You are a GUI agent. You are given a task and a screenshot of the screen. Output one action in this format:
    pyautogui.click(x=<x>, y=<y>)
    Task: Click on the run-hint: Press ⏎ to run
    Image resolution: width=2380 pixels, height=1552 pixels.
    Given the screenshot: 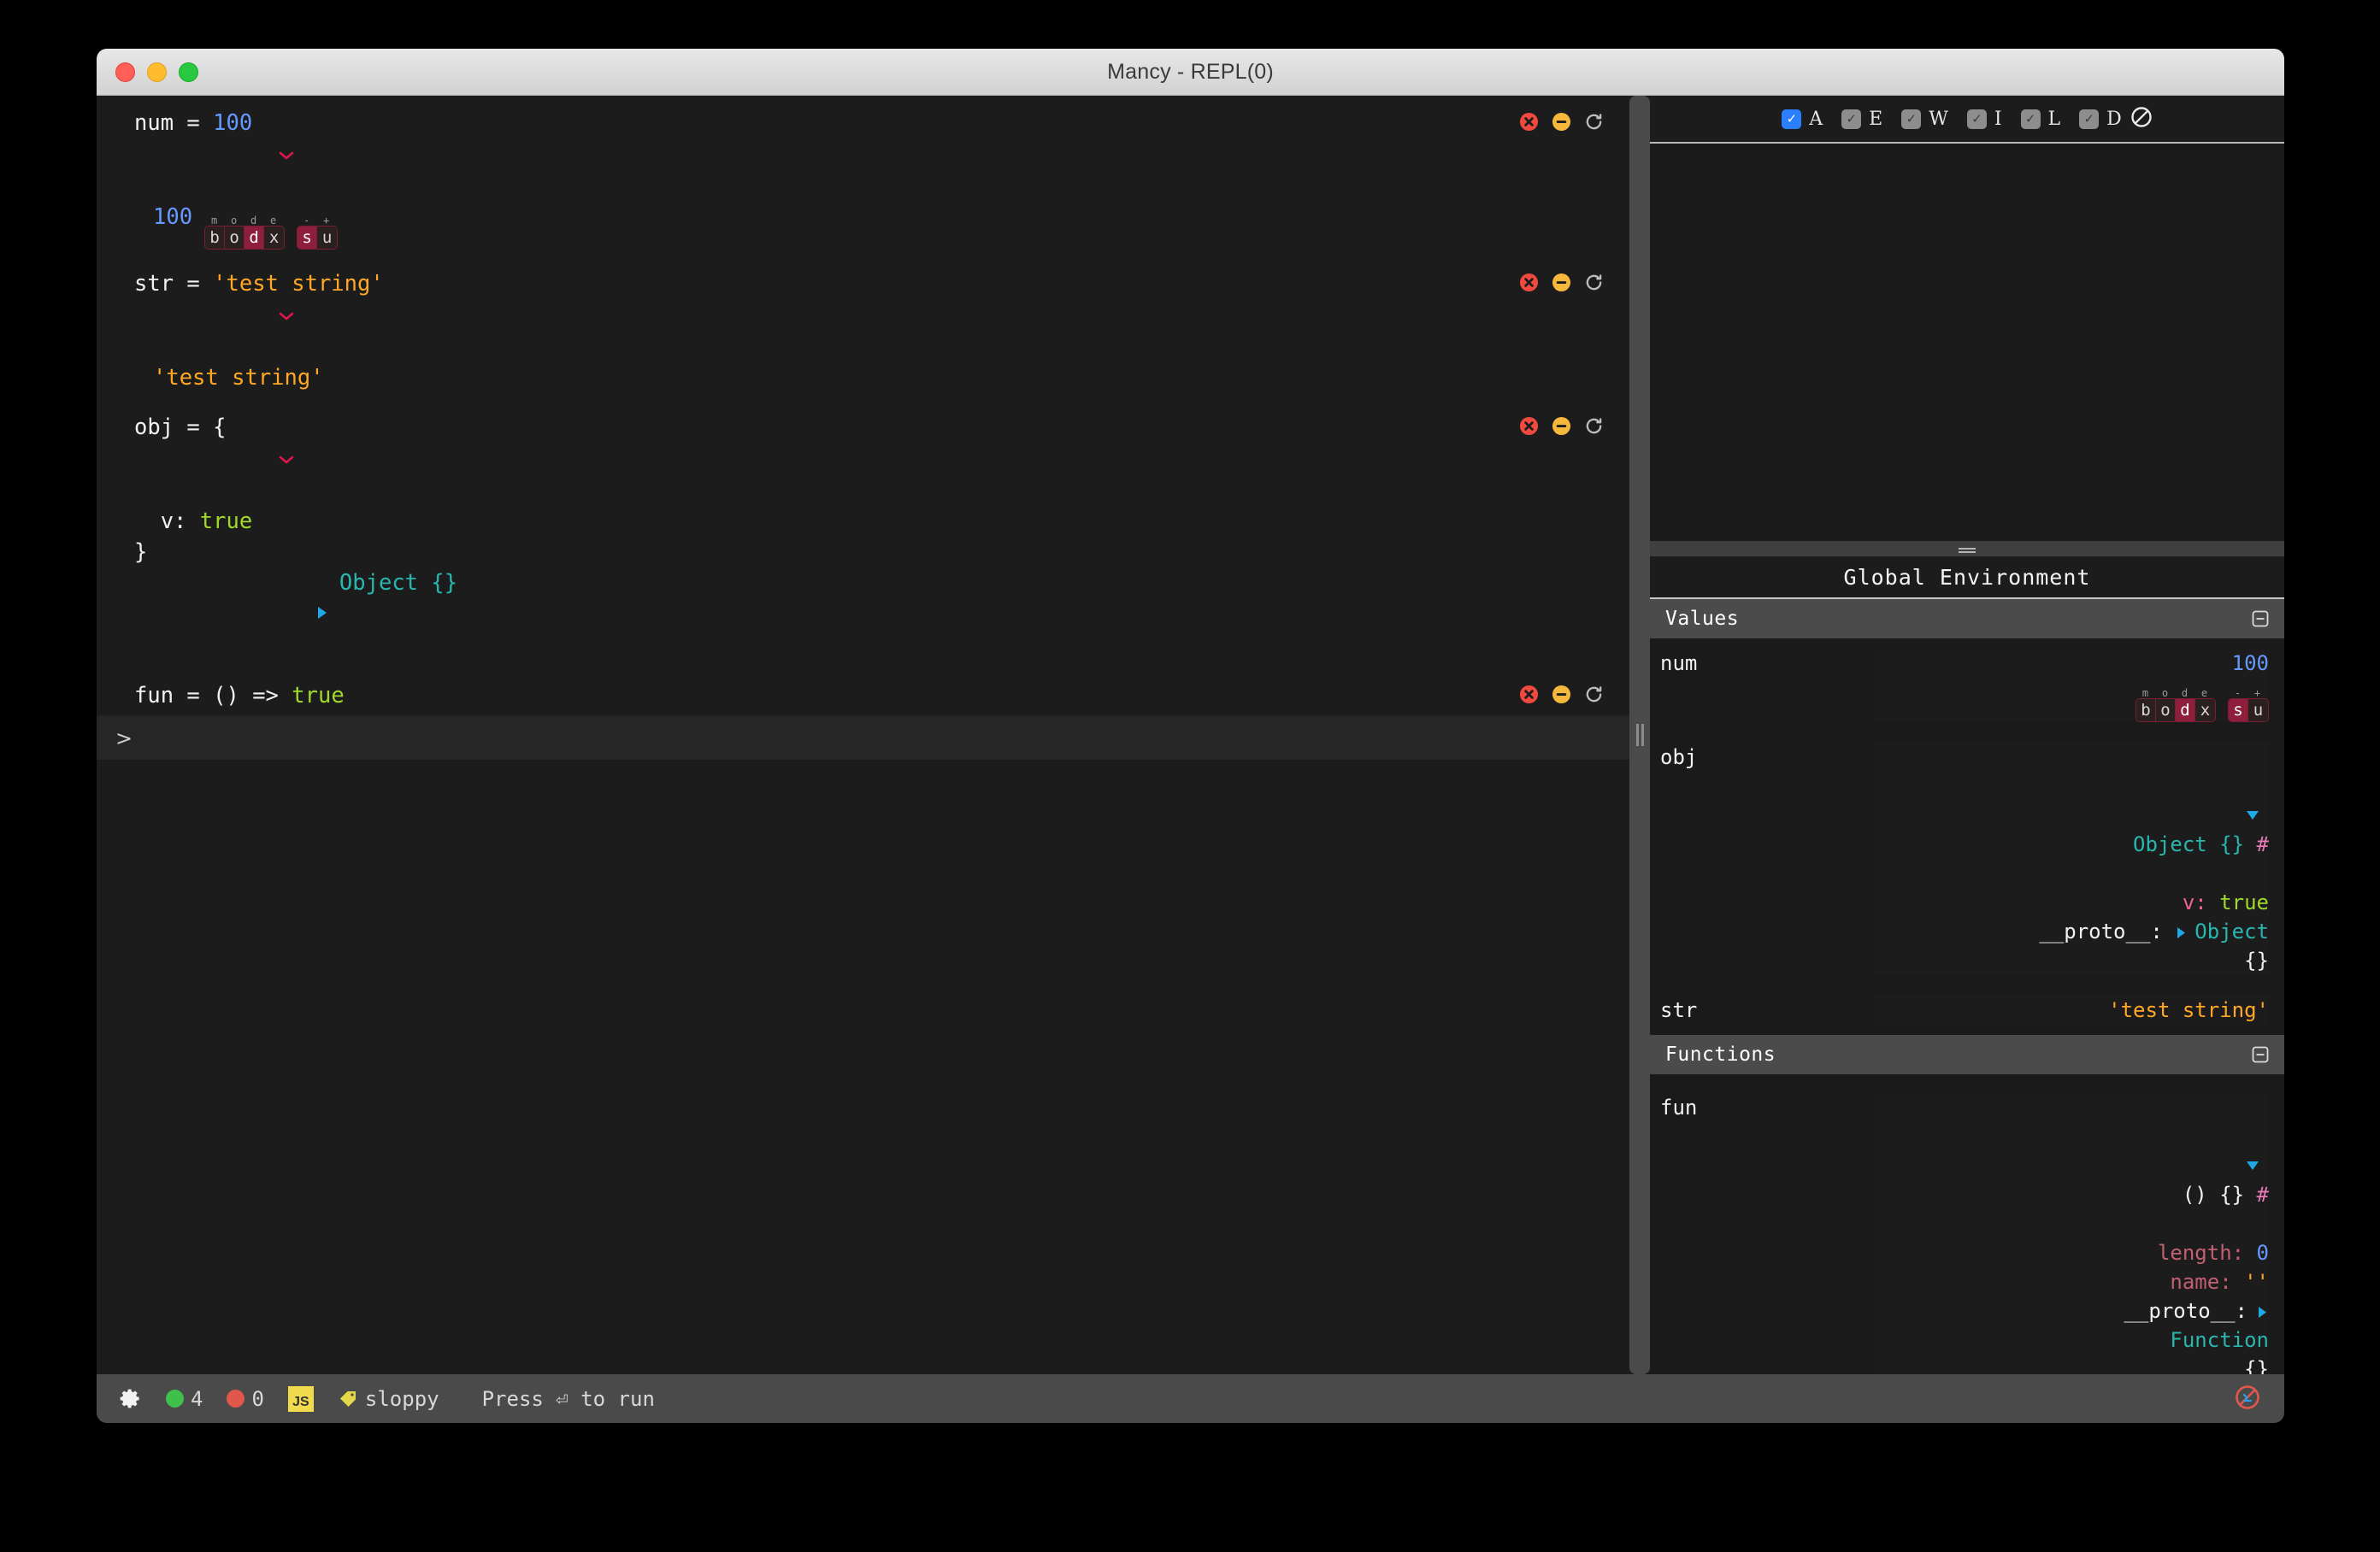 What is the action you would take?
    pyautogui.click(x=568, y=1399)
    